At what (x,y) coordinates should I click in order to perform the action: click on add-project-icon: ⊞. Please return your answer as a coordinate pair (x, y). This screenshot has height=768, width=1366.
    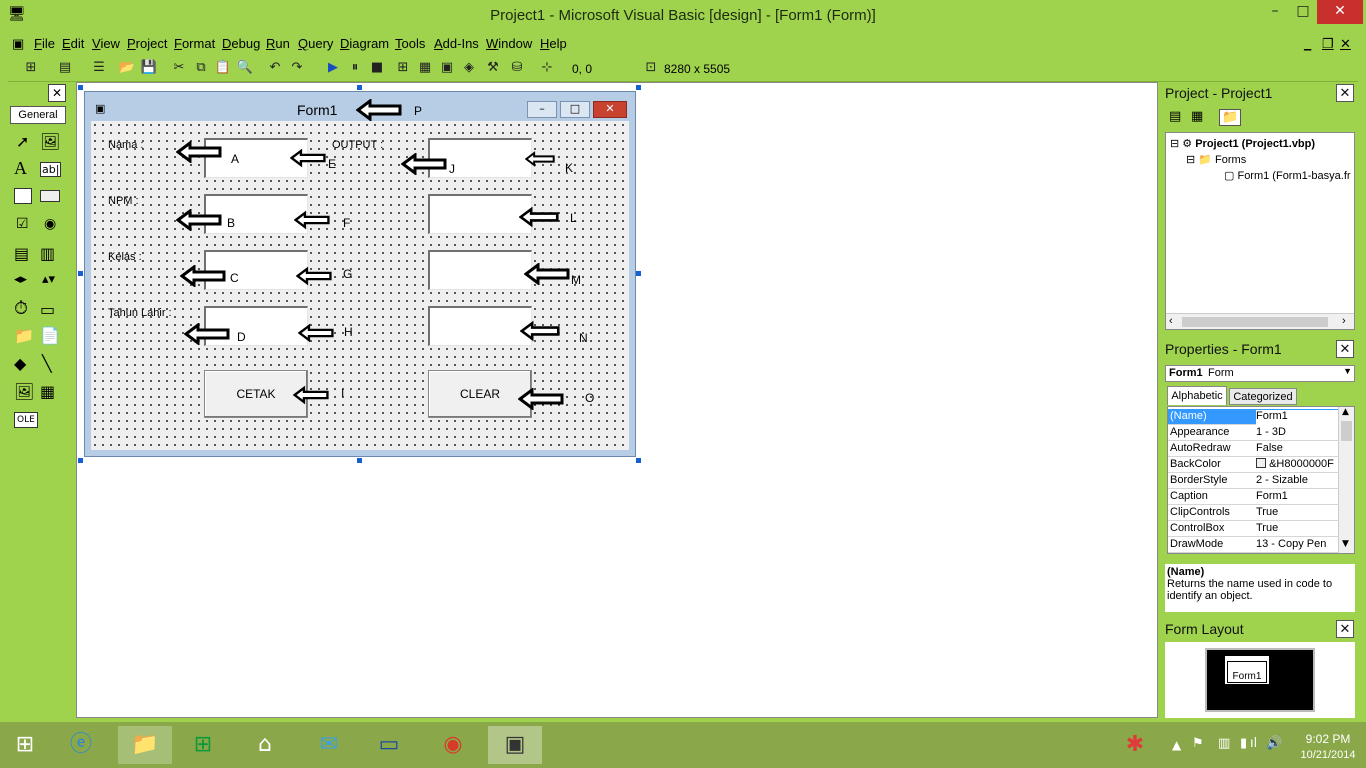
    Looking at the image, I should click on (31, 68).